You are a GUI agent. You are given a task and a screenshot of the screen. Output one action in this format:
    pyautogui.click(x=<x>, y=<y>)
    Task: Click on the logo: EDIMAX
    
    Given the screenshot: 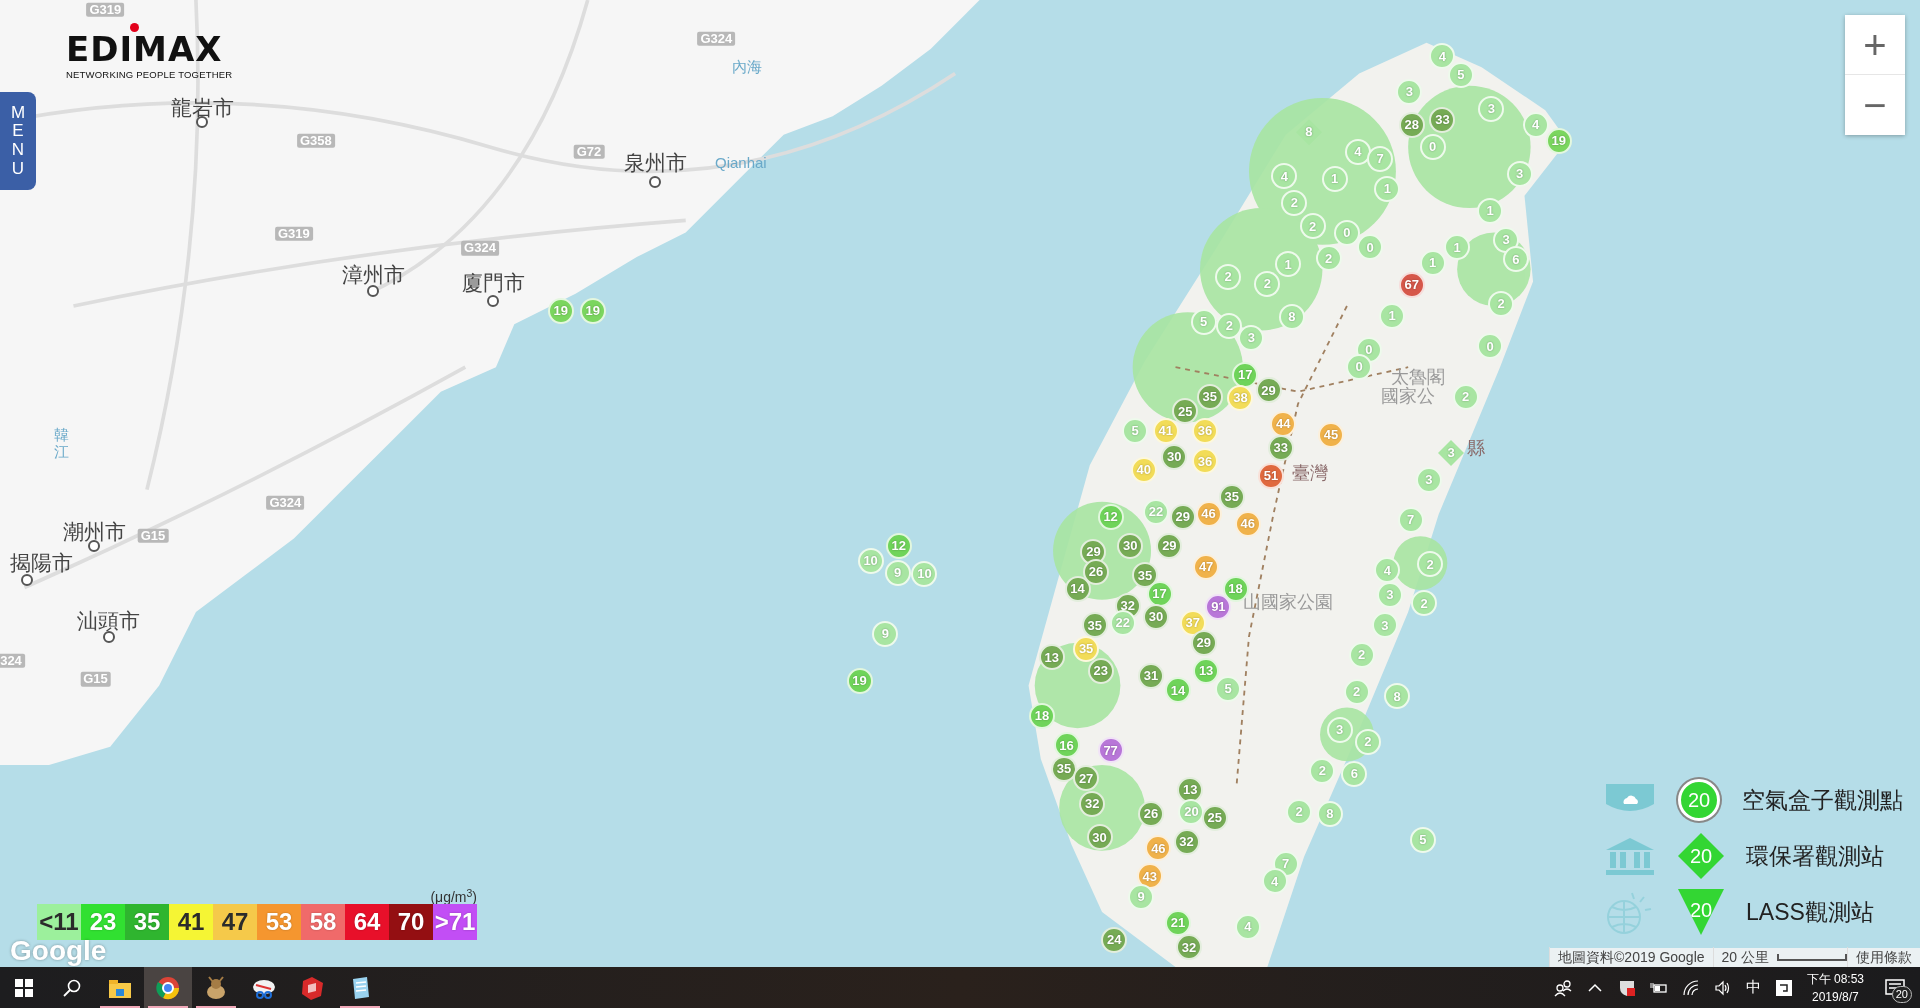 What is the action you would take?
    pyautogui.click(x=144, y=49)
    